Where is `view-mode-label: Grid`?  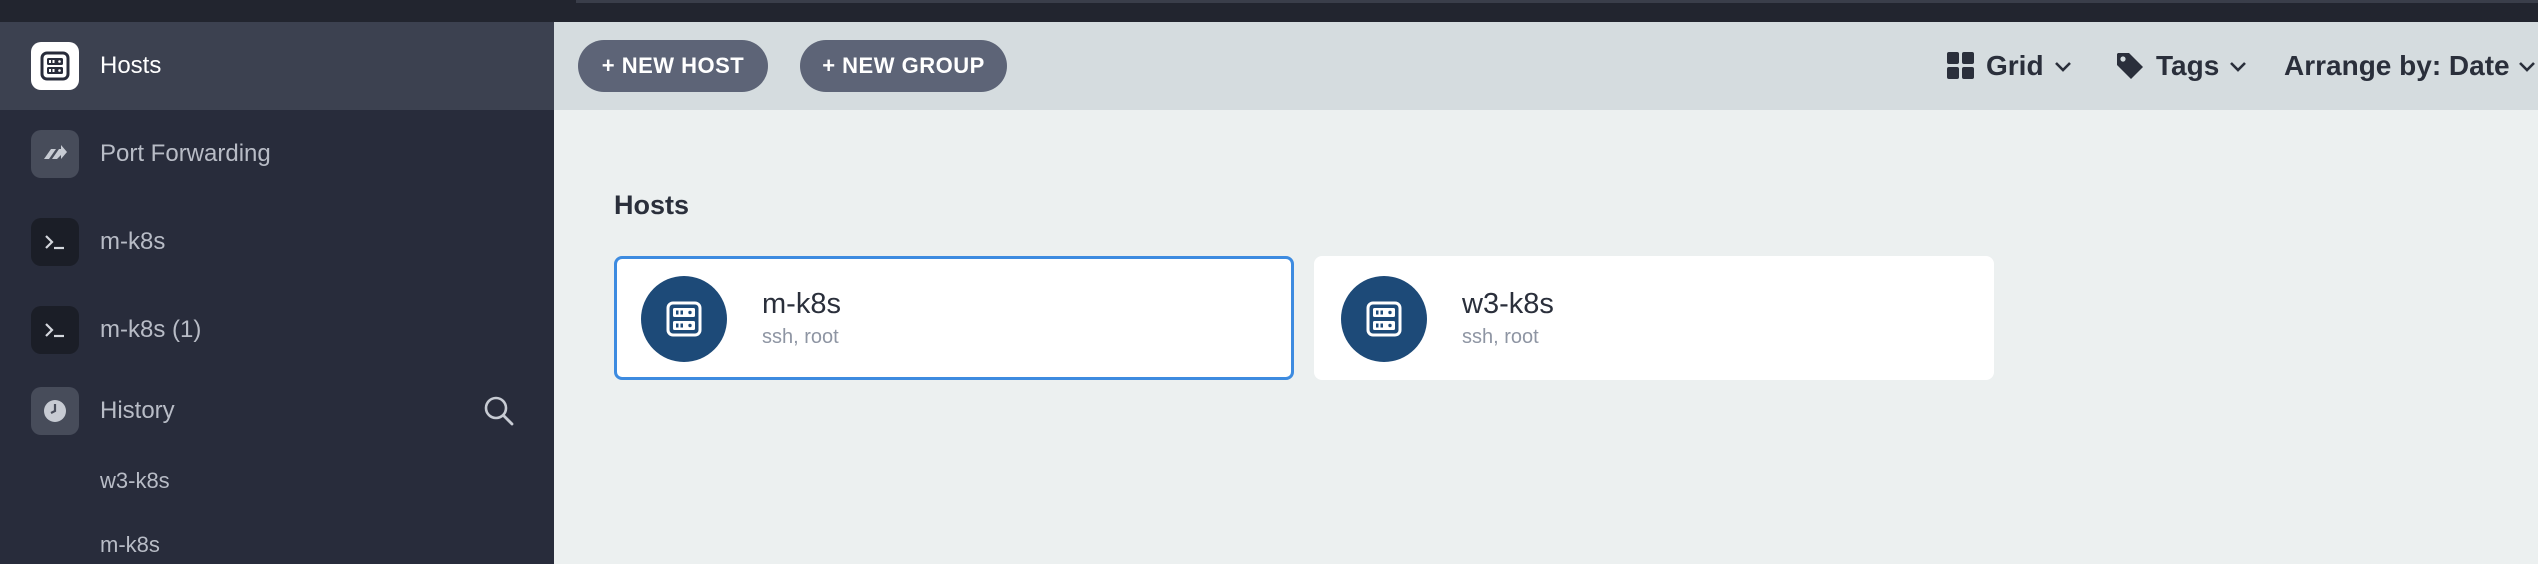 view-mode-label: Grid is located at coordinates (2015, 65).